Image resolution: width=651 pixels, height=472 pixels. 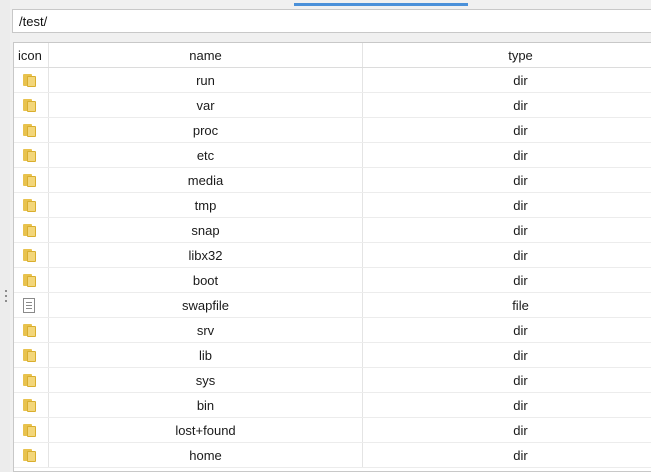 What do you see at coordinates (206, 105) in the screenshot?
I see `row-name: var` at bounding box center [206, 105].